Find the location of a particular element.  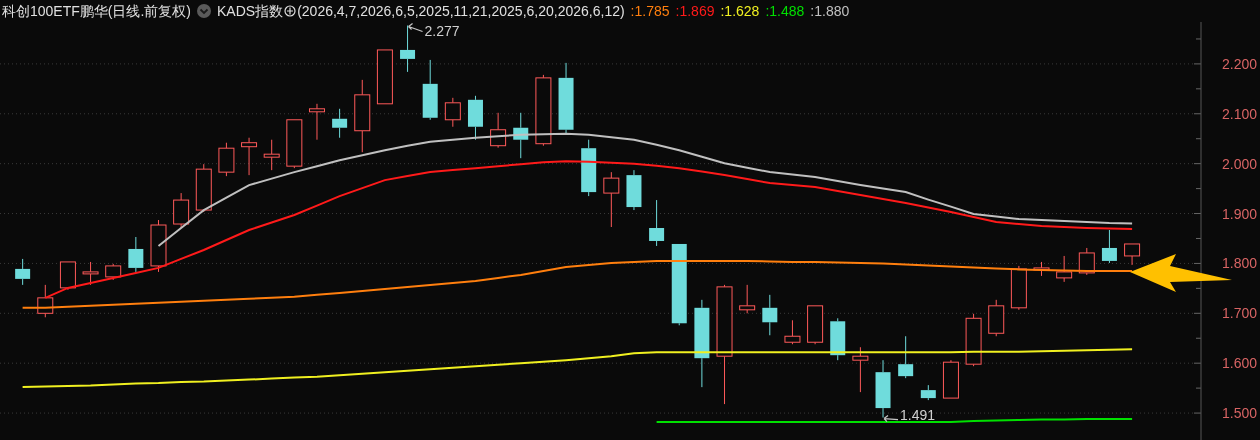

price-axis-label: 2.000 is located at coordinates (1239, 163).